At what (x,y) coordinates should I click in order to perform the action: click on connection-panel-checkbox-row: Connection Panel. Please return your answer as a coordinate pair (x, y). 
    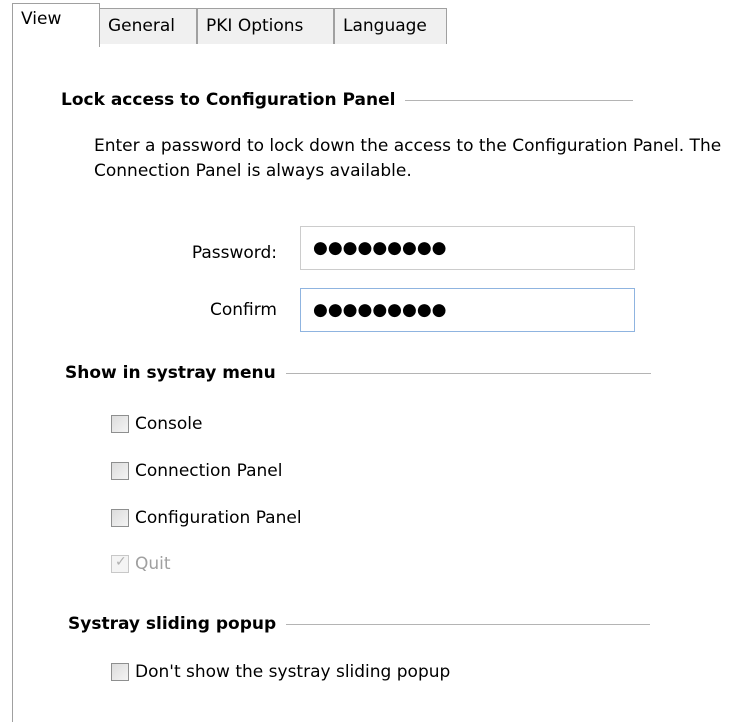
    Looking at the image, I should click on (196, 471).